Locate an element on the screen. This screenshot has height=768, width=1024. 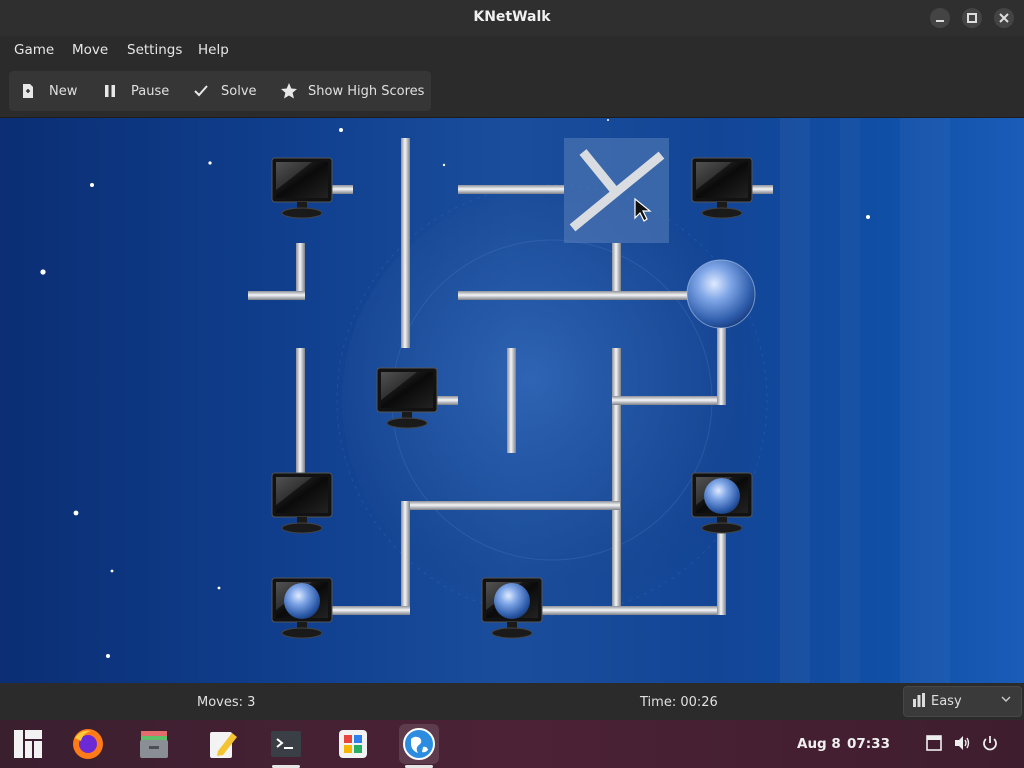
firefox-icon is located at coordinates (88, 744).